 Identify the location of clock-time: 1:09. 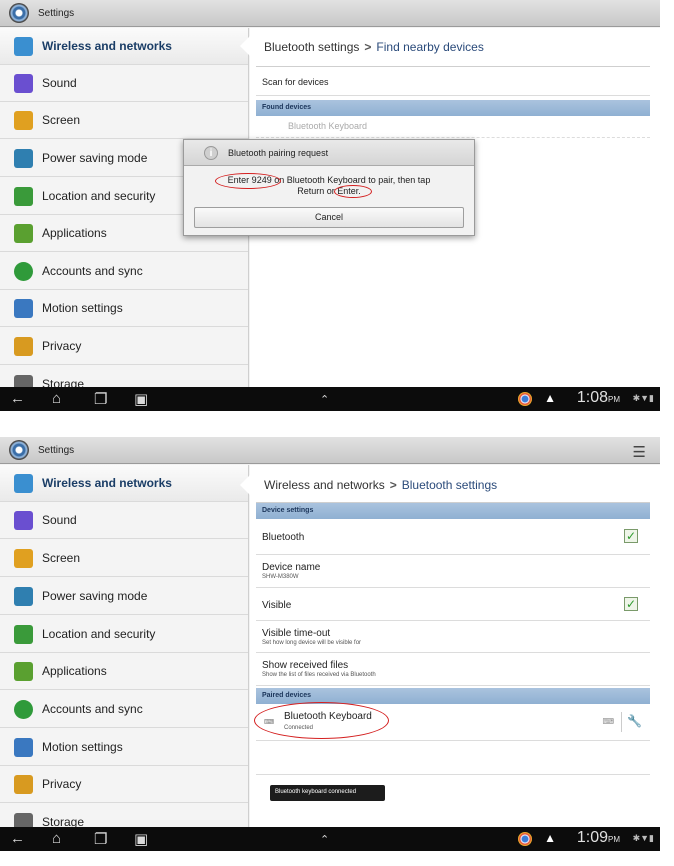
(592, 837).